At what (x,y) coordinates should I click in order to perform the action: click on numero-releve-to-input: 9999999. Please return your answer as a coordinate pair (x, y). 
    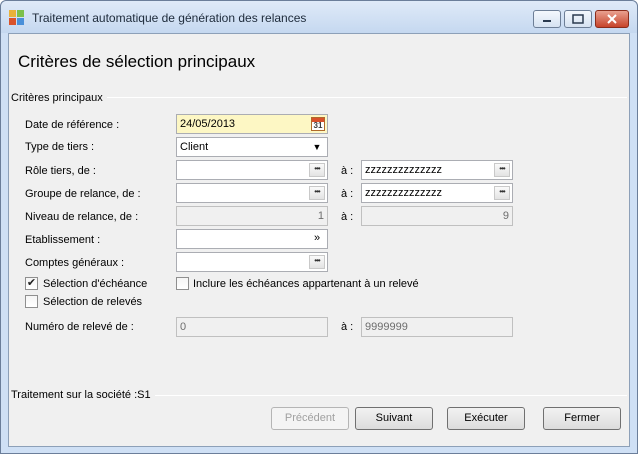
    Looking at the image, I should click on (437, 327).